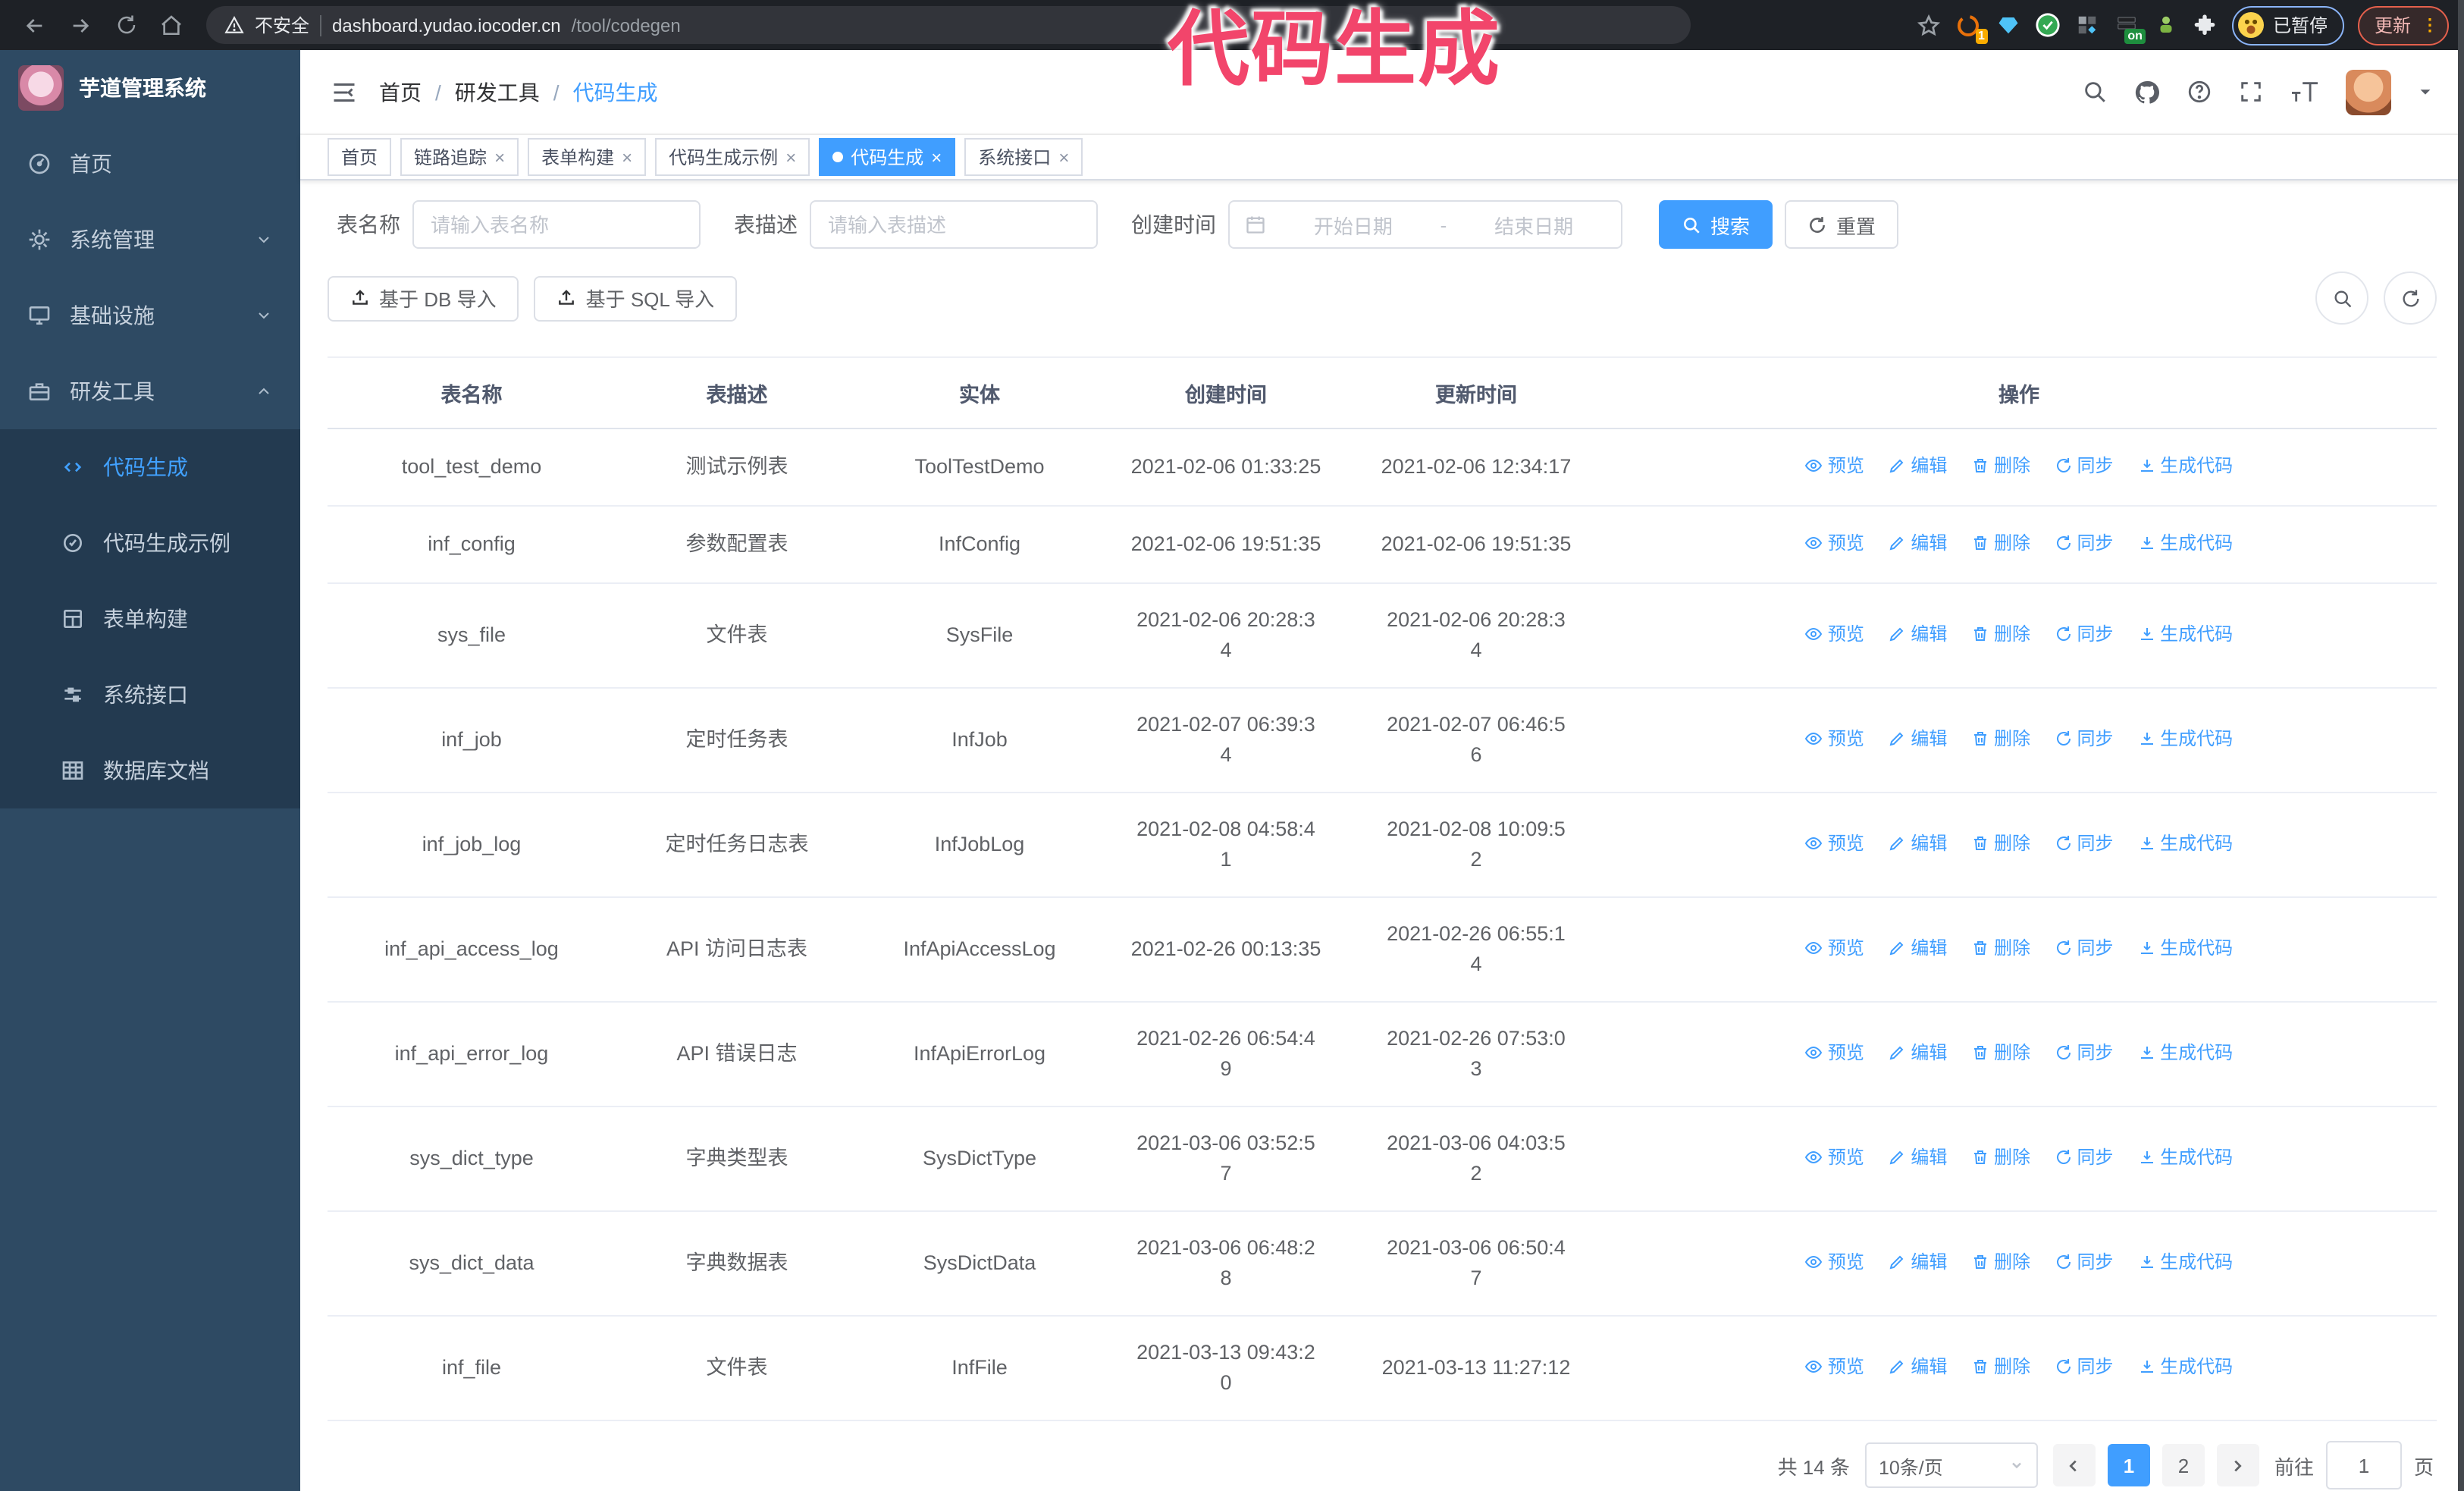  Describe the element at coordinates (954, 224) in the screenshot. I see `table-desc-input` at that location.